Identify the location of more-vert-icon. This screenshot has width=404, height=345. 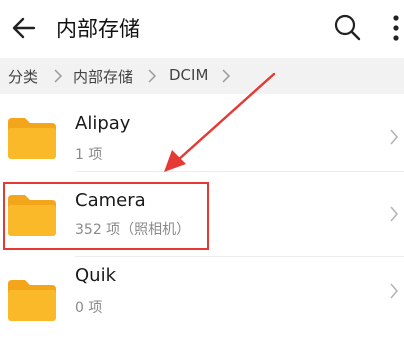
(396, 28).